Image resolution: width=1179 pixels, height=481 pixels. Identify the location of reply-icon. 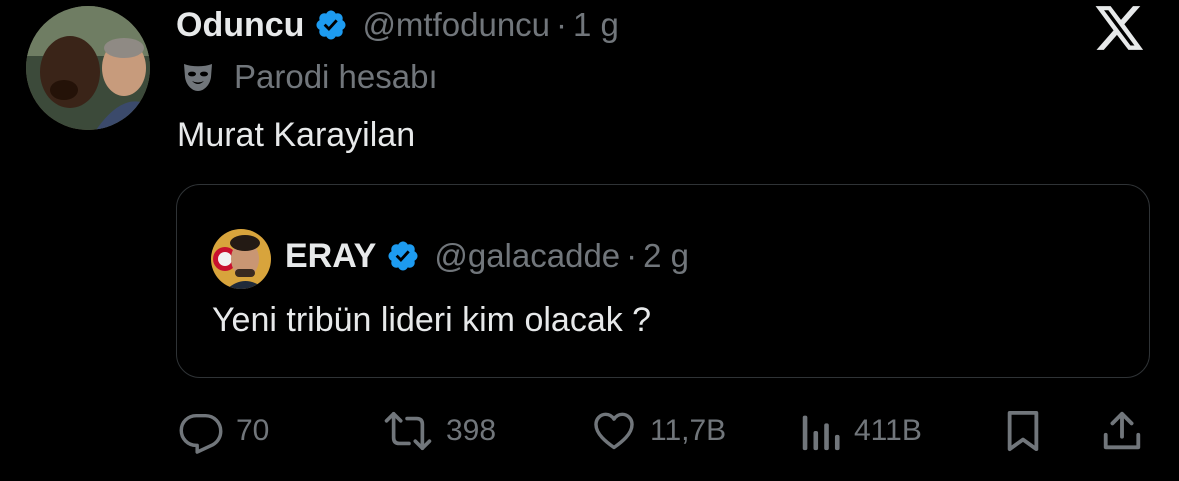
(201, 431).